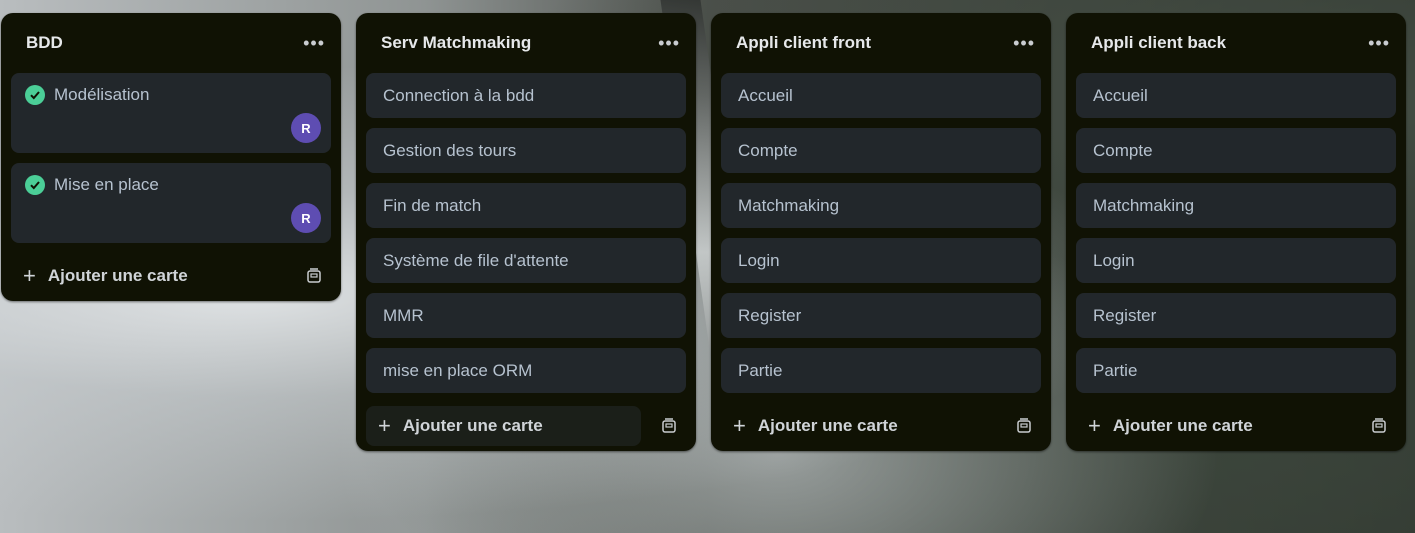  What do you see at coordinates (44, 43) in the screenshot?
I see `list-title: BDD` at bounding box center [44, 43].